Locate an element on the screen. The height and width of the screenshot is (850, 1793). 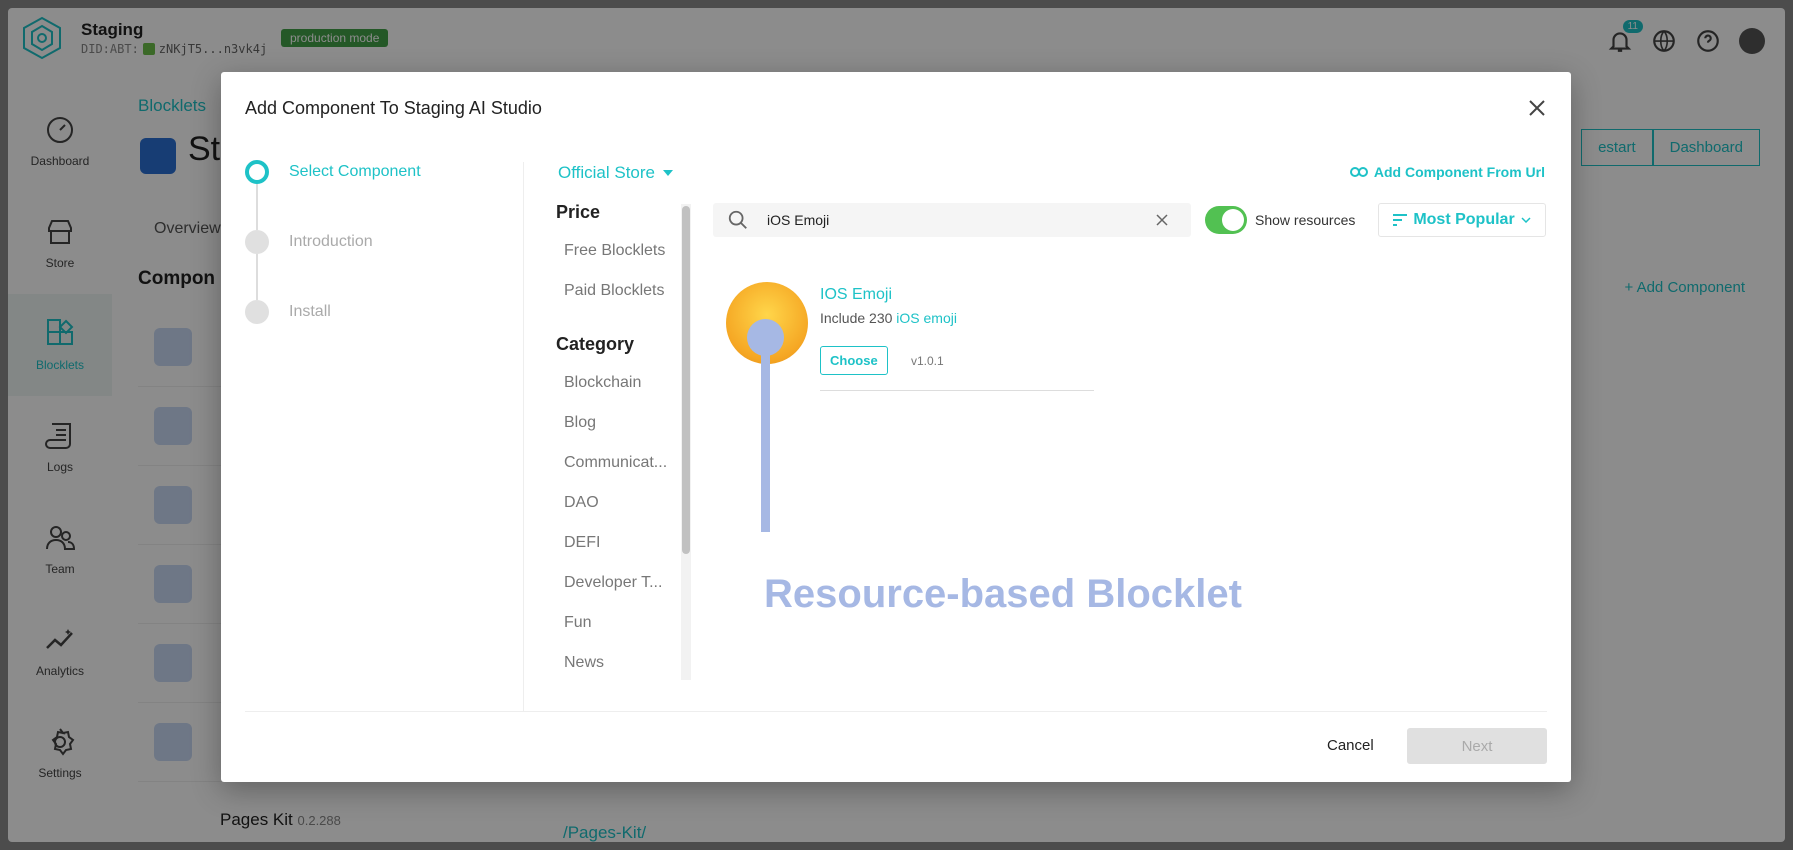
filter-free-blocklets: Free Blocklets is located at coordinates (619, 251).